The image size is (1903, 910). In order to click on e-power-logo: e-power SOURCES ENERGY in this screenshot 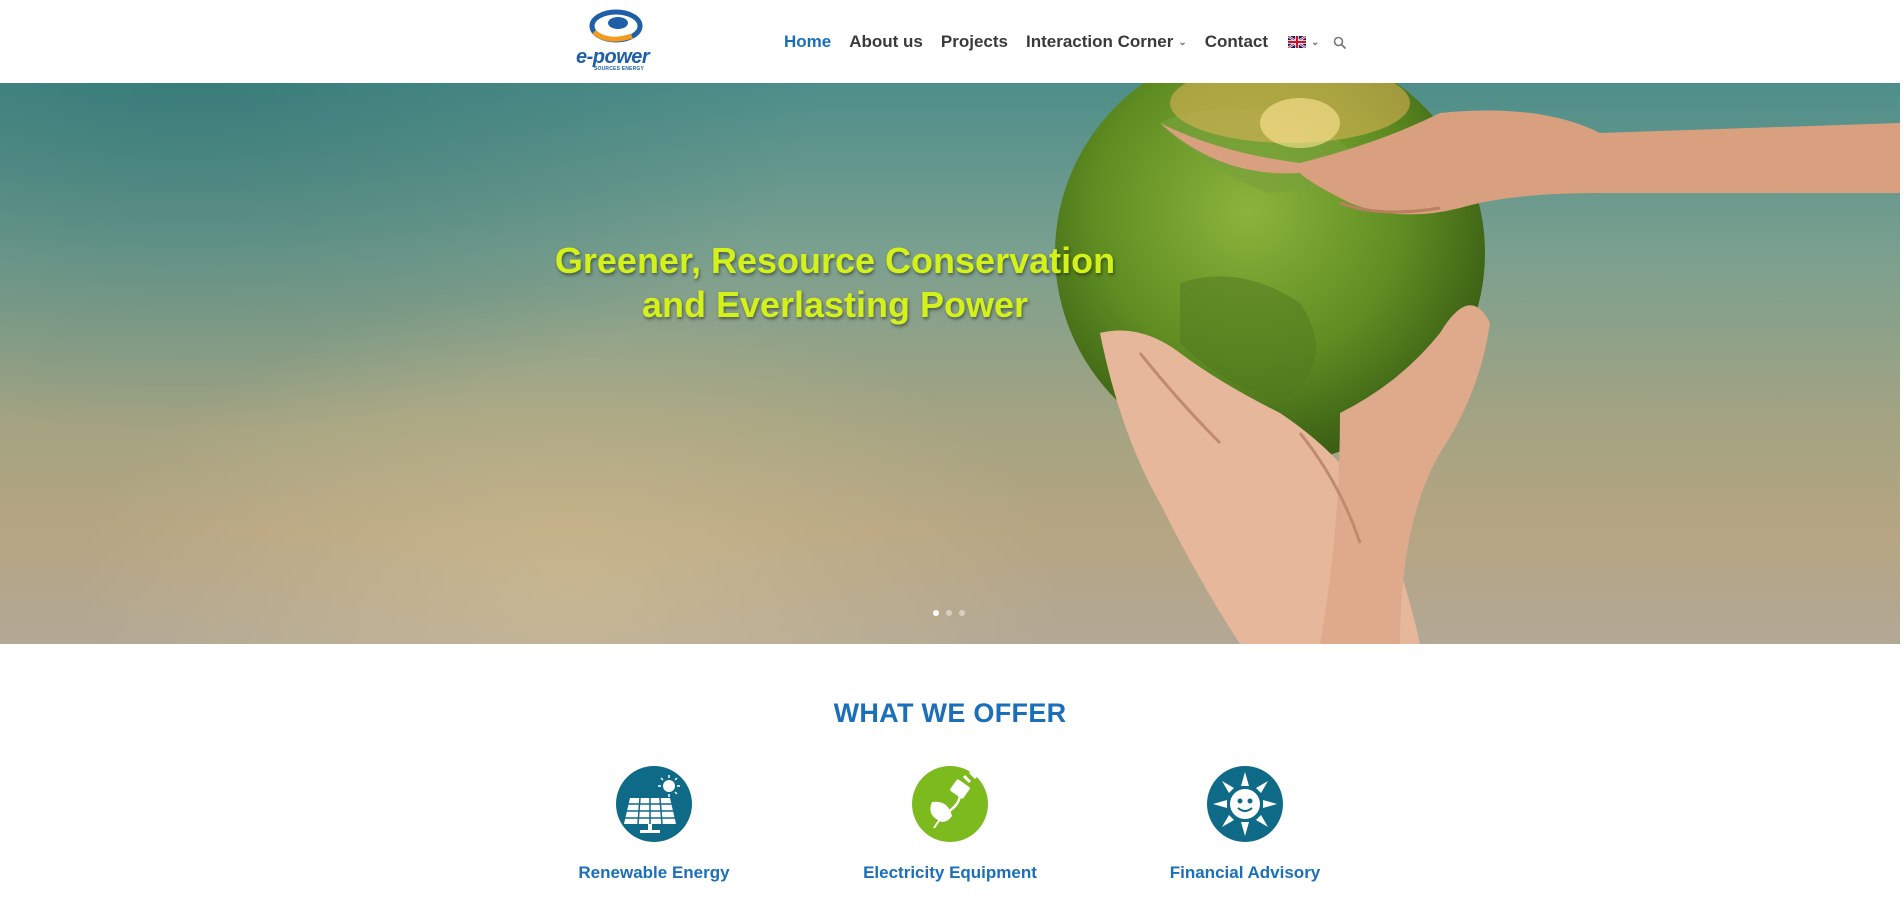, I will do `click(617, 40)`.